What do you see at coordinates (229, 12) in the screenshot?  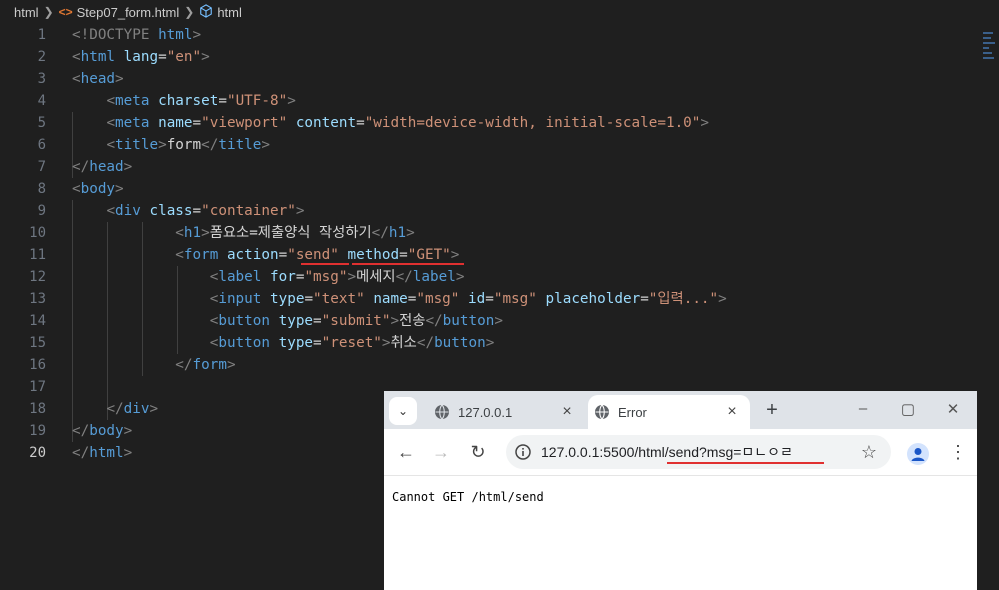 I see `breadcrumb-symbol-label: html` at bounding box center [229, 12].